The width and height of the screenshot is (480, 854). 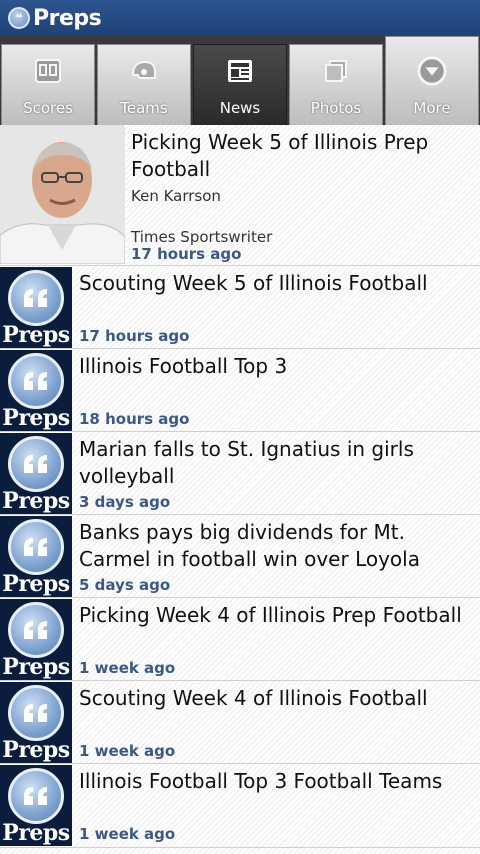 I want to click on tab-photos: Photos, so click(x=336, y=84).